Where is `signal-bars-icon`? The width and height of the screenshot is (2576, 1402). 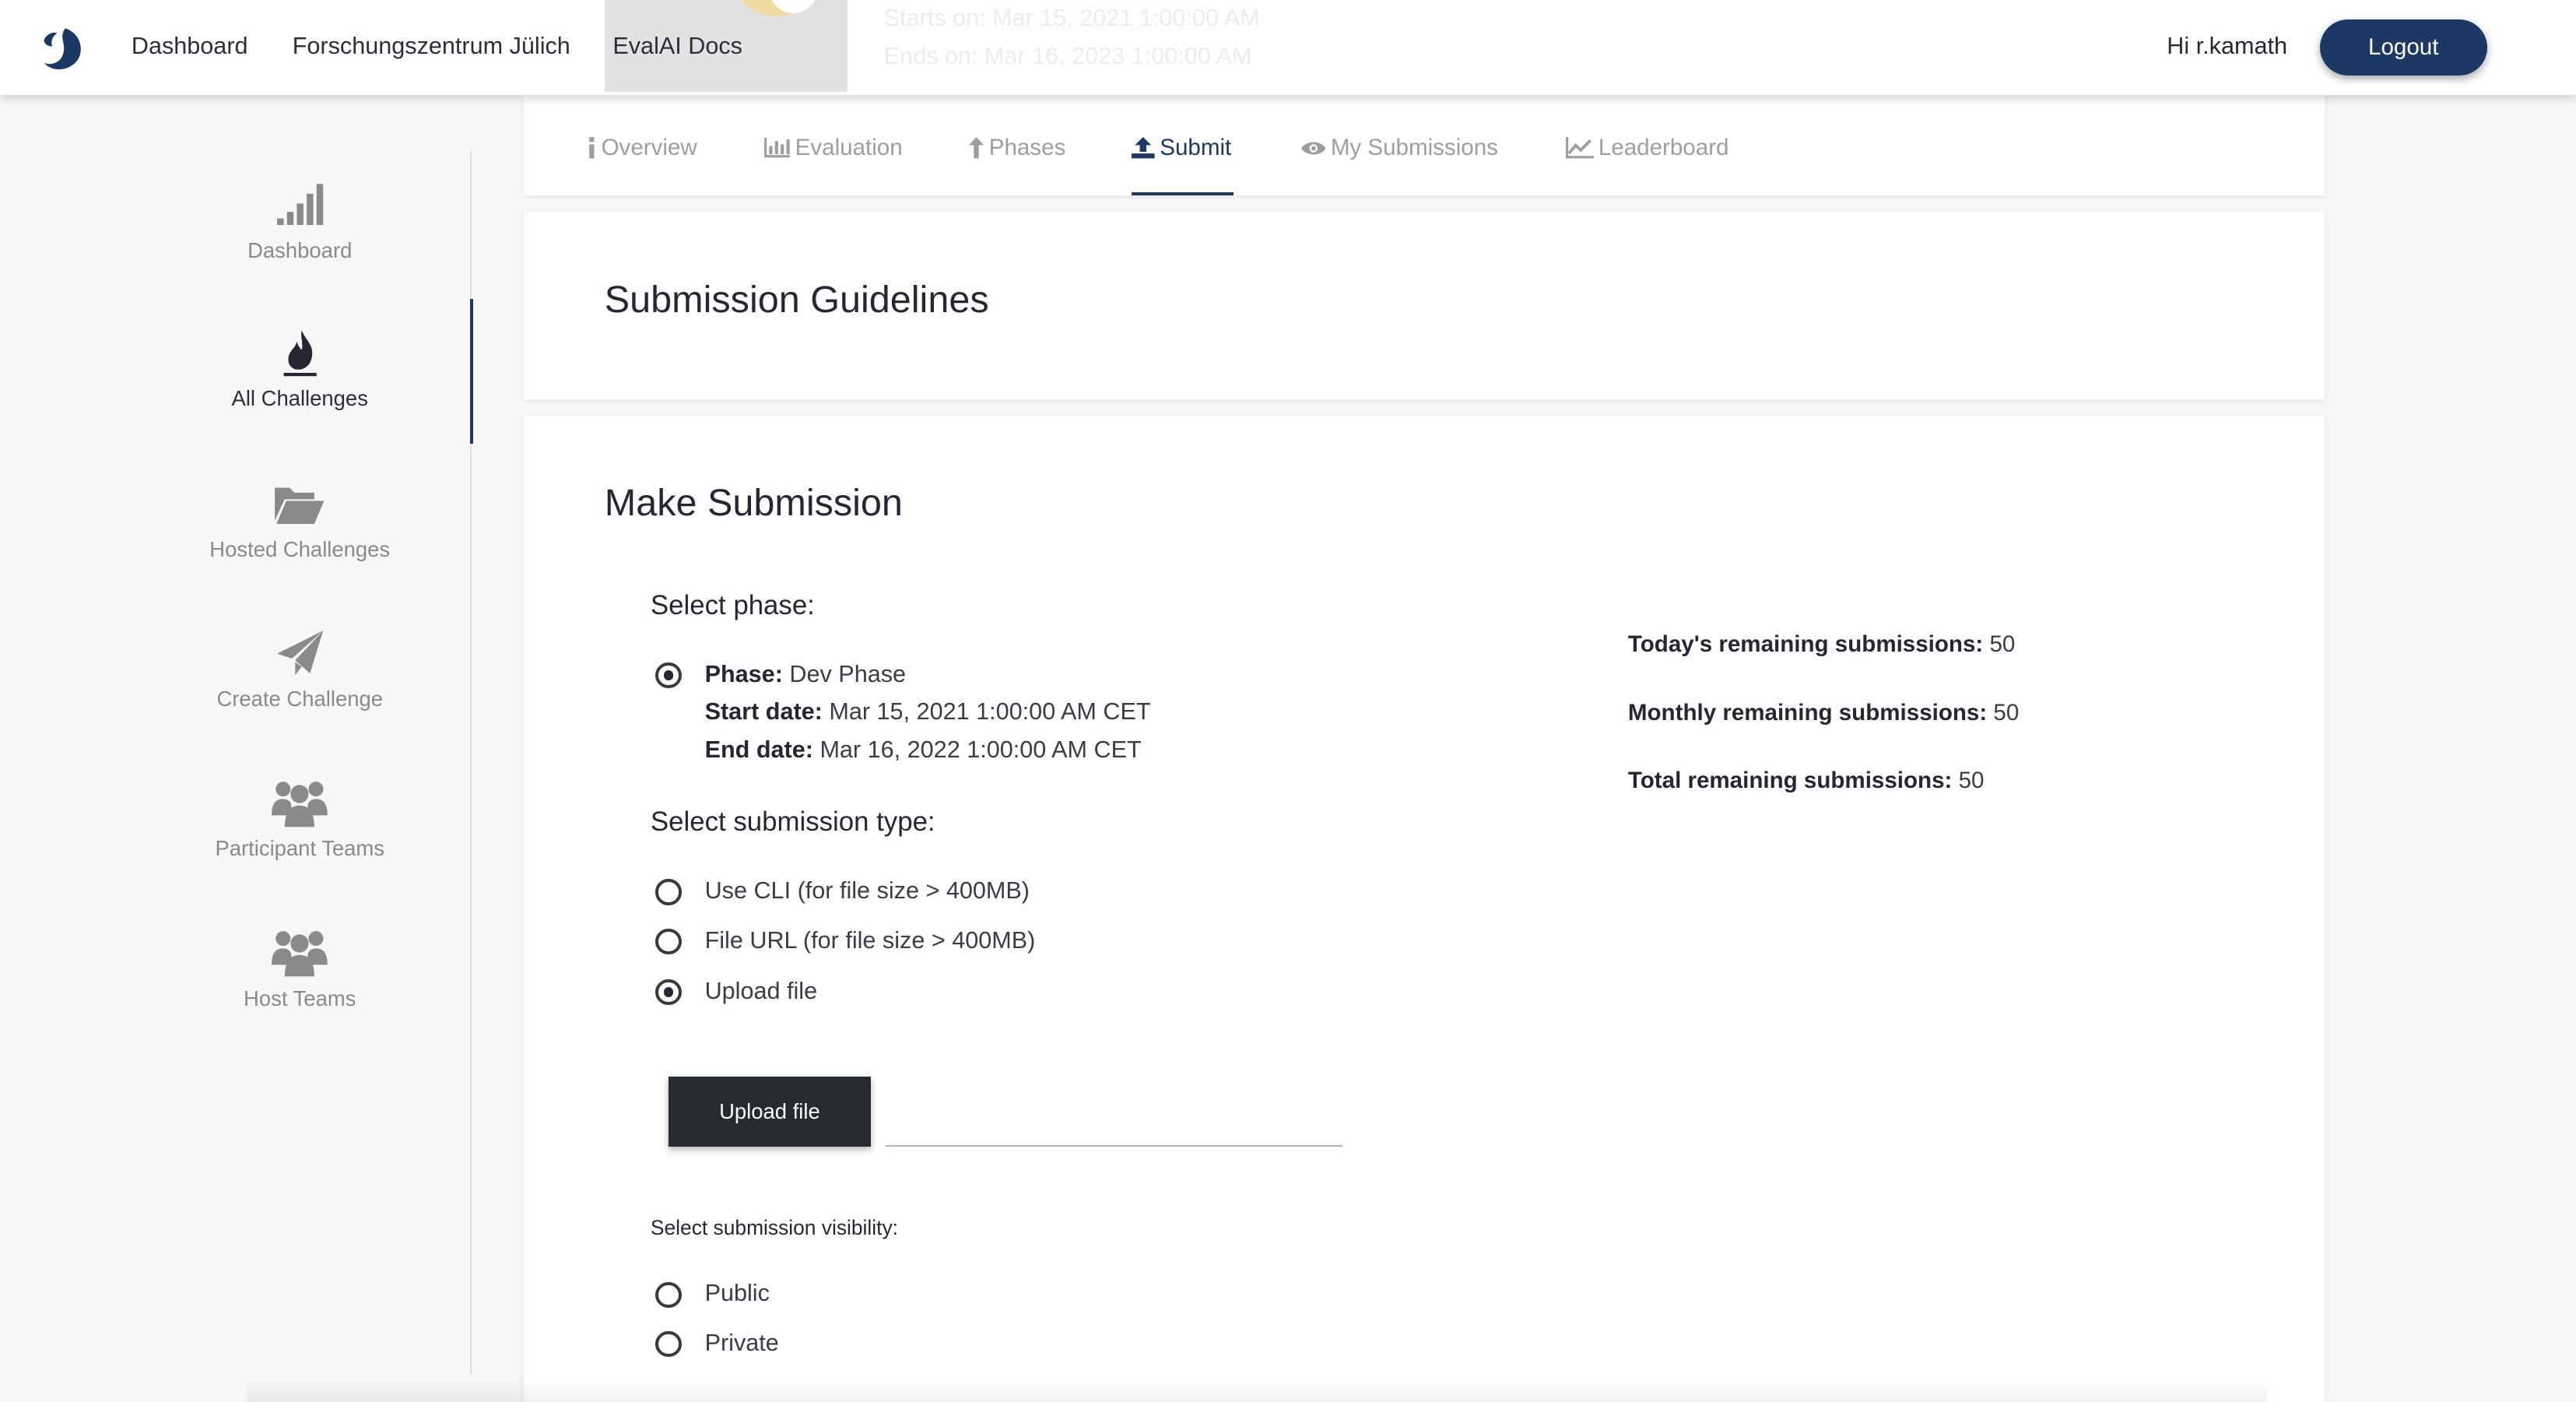
signal-bars-icon is located at coordinates (300, 205).